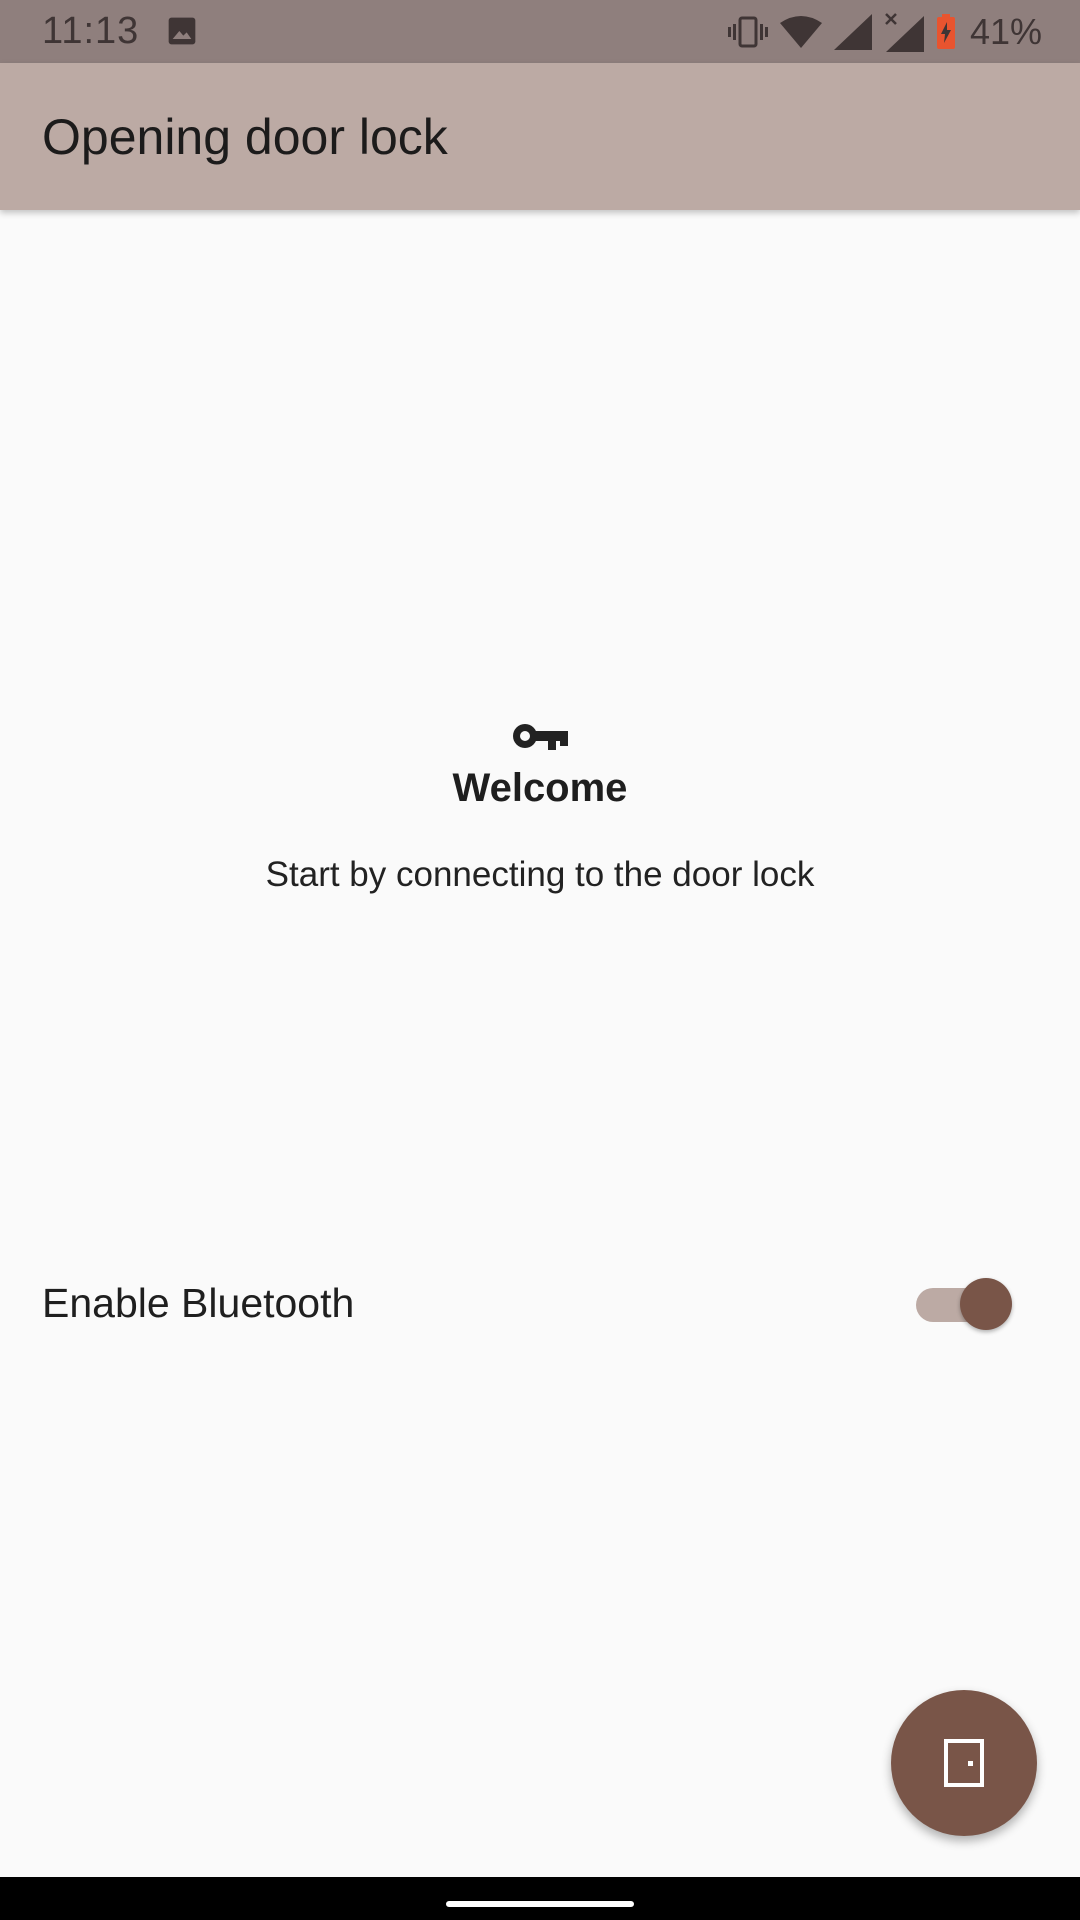 This screenshot has height=1920, width=1080. I want to click on toggle-thumb, so click(986, 1304).